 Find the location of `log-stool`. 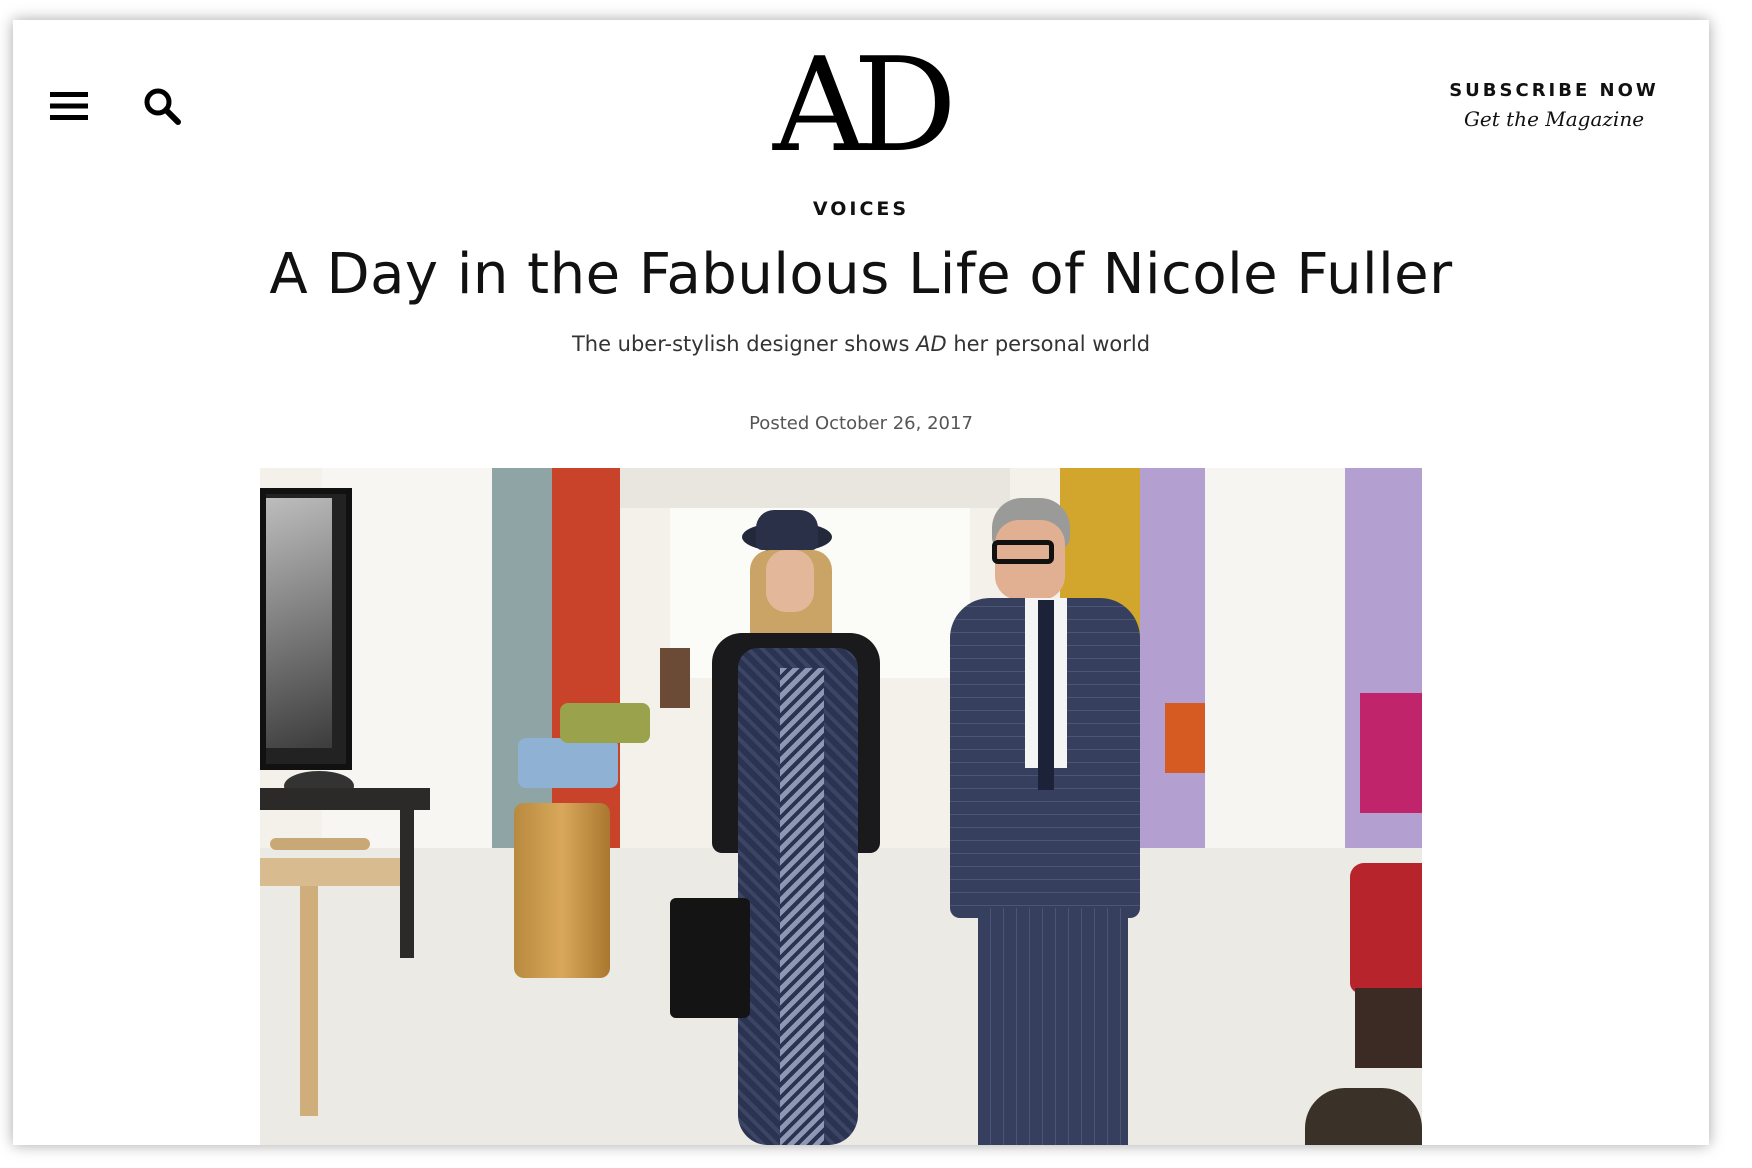

log-stool is located at coordinates (562, 890).